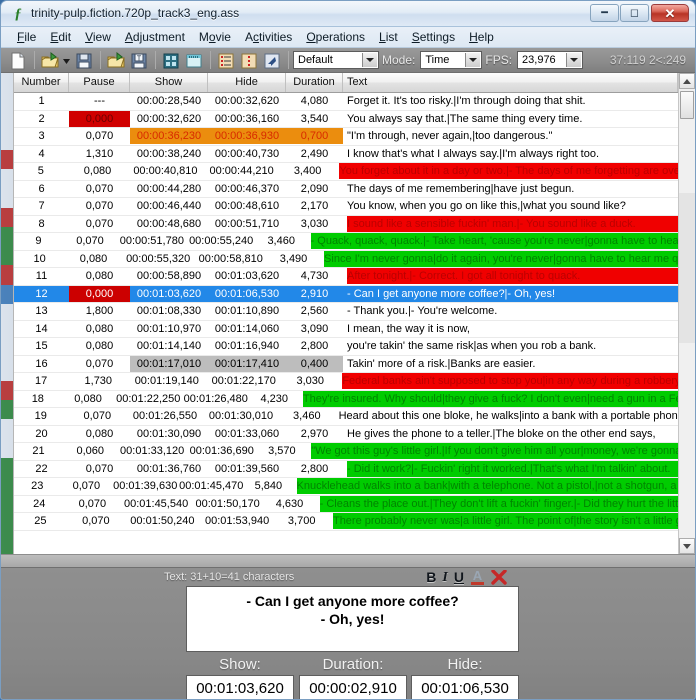 The height and width of the screenshot is (700, 696). Describe the element at coordinates (60, 37) in the screenshot. I see `menu-edit: Edit` at that location.